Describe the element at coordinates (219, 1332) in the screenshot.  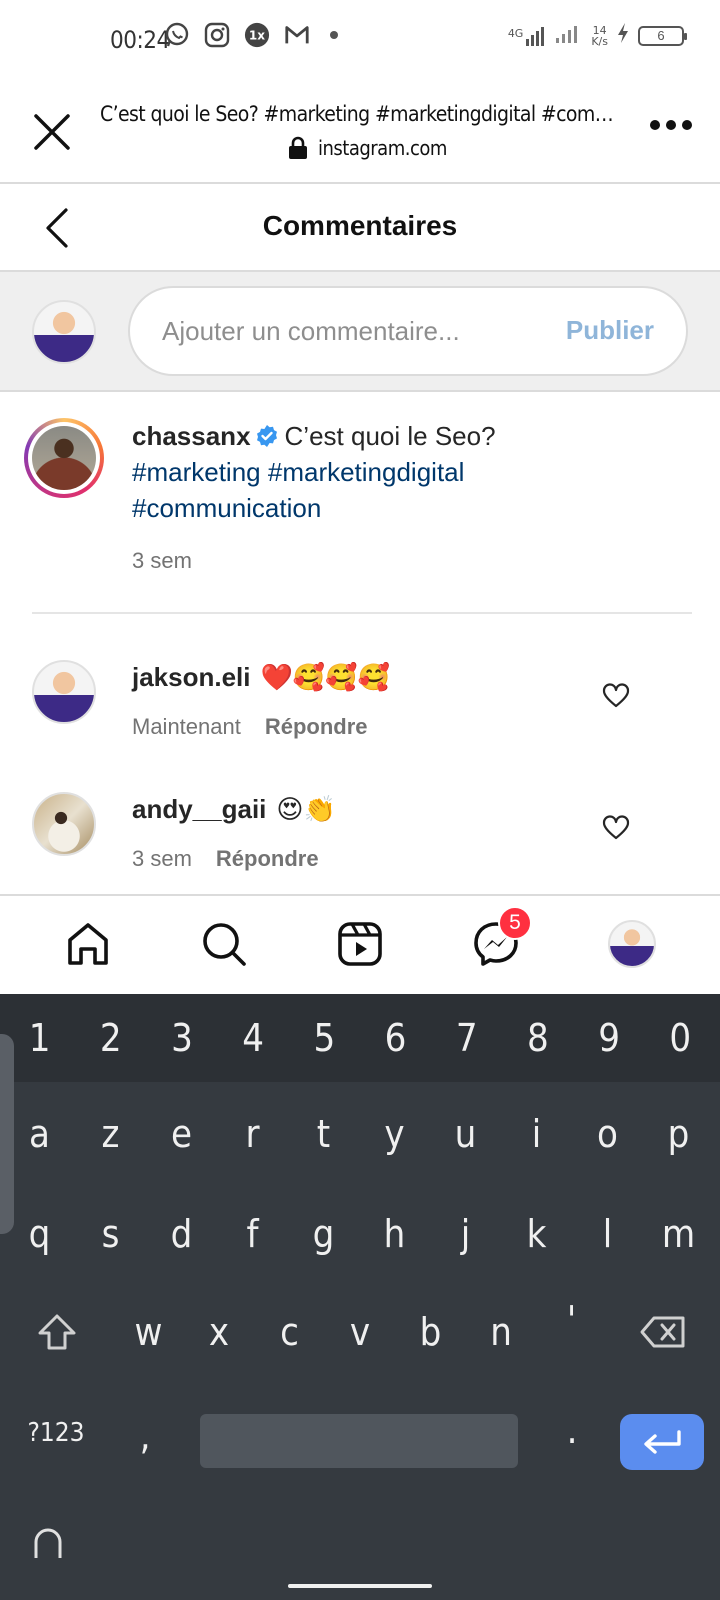
I see `key-x: x` at that location.